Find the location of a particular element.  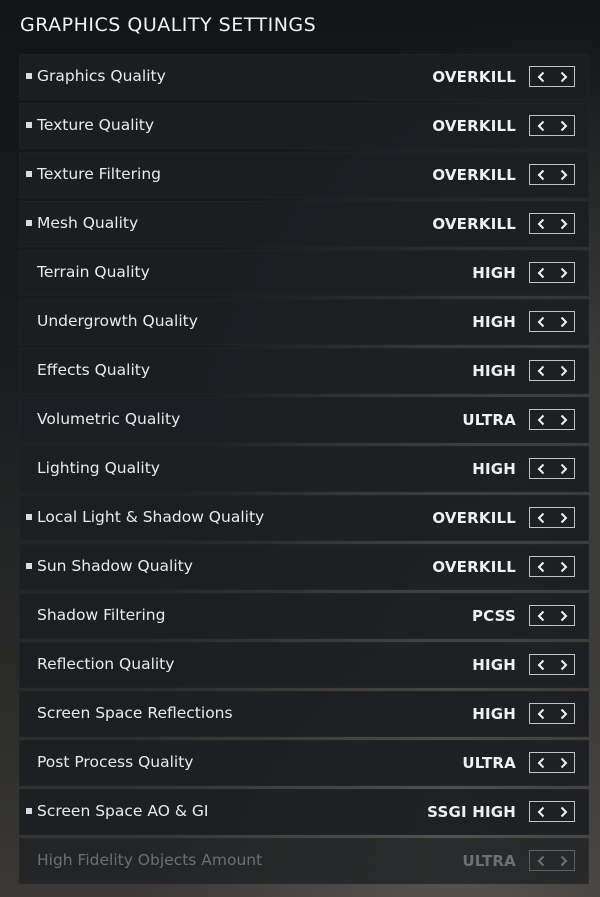

setting-label: Shadow Filtering is located at coordinates (101, 615).